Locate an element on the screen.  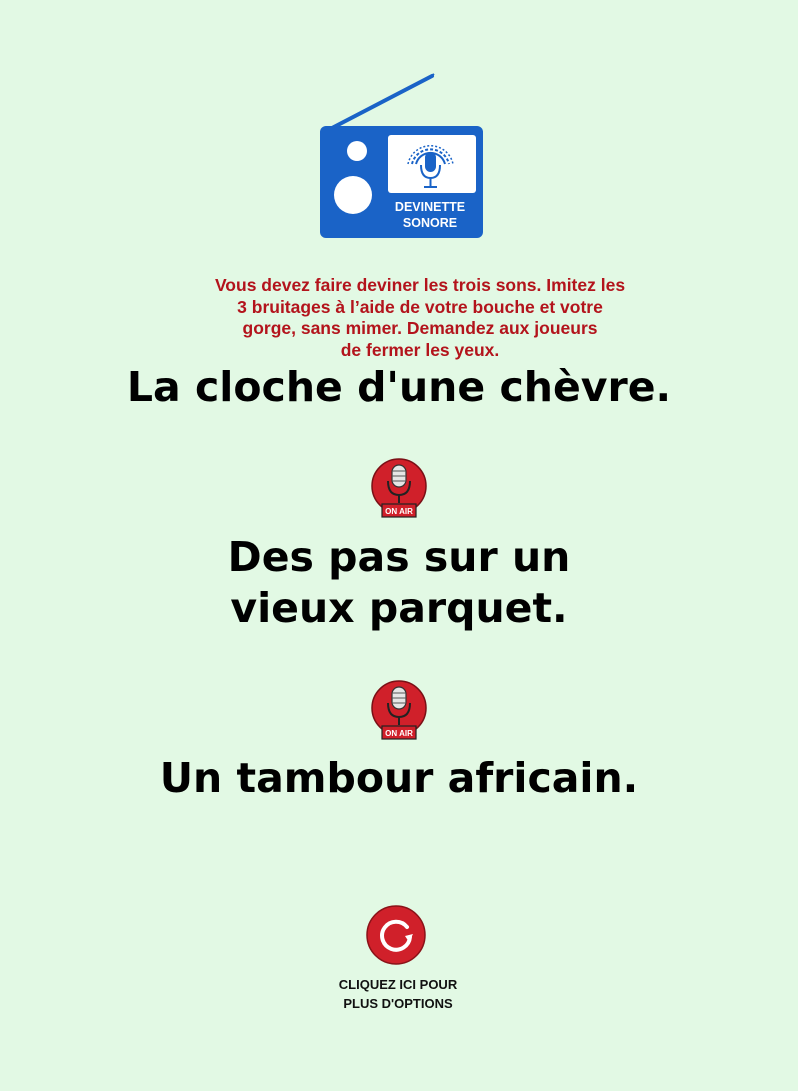
logo-text-line2: SONORE is located at coordinates (430, 223).